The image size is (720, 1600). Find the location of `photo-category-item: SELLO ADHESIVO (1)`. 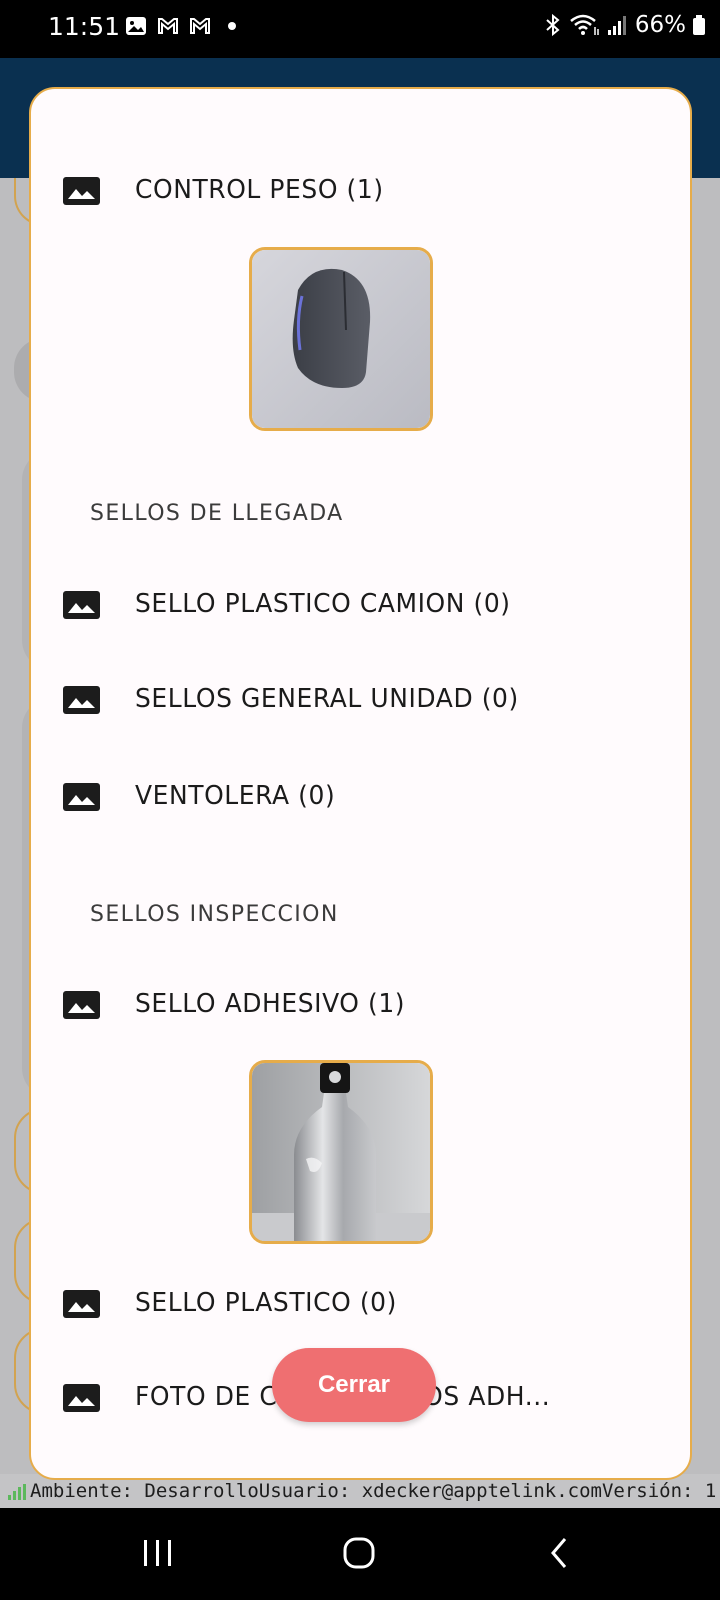

photo-category-item: SELLO ADHESIVO (1) is located at coordinates (360, 1005).